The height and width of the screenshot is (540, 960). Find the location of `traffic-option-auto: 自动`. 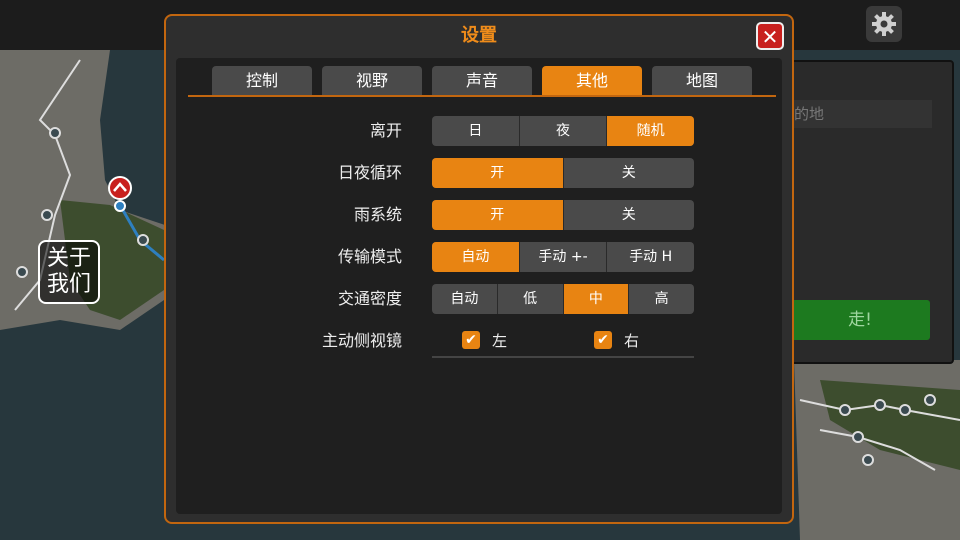

traffic-option-auto: 自动 is located at coordinates (465, 299).